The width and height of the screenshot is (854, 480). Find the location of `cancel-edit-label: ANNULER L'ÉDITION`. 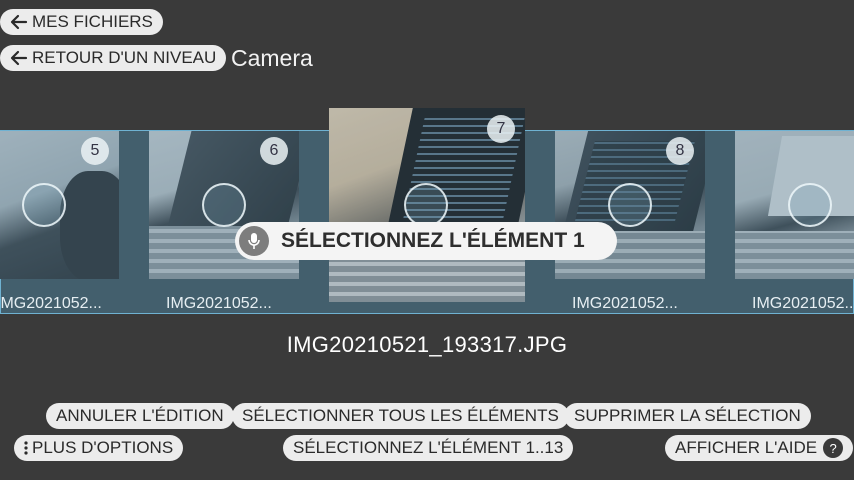

cancel-edit-label: ANNULER L'ÉDITION is located at coordinates (140, 415).